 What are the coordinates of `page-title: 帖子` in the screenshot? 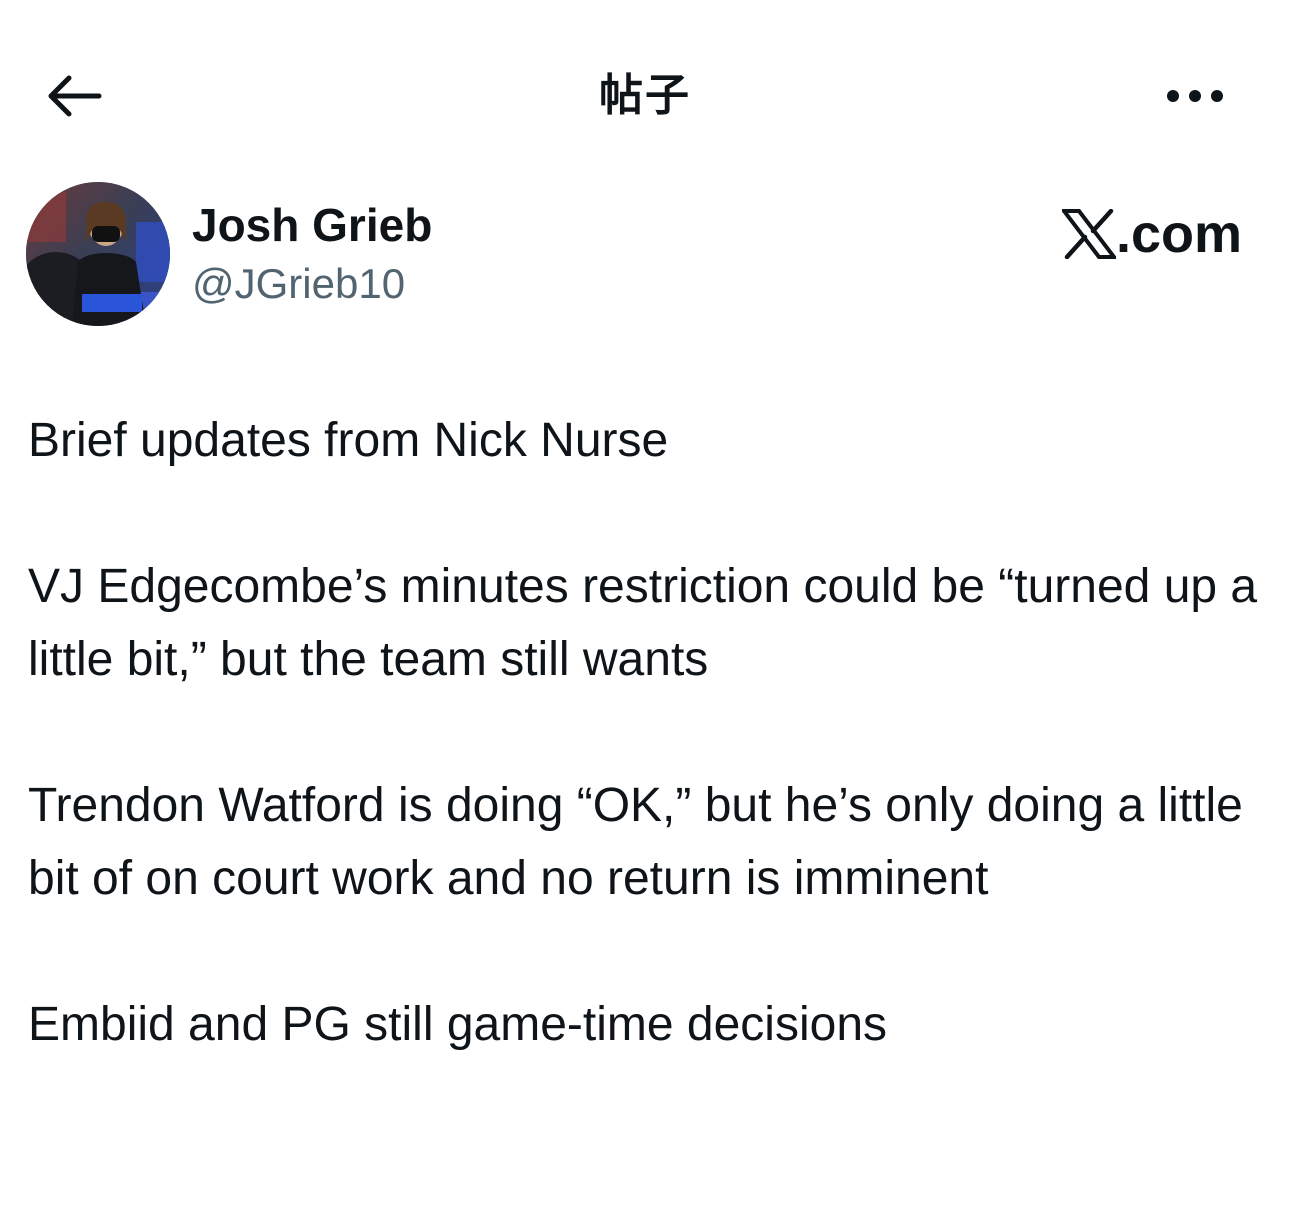 It's located at (645, 95).